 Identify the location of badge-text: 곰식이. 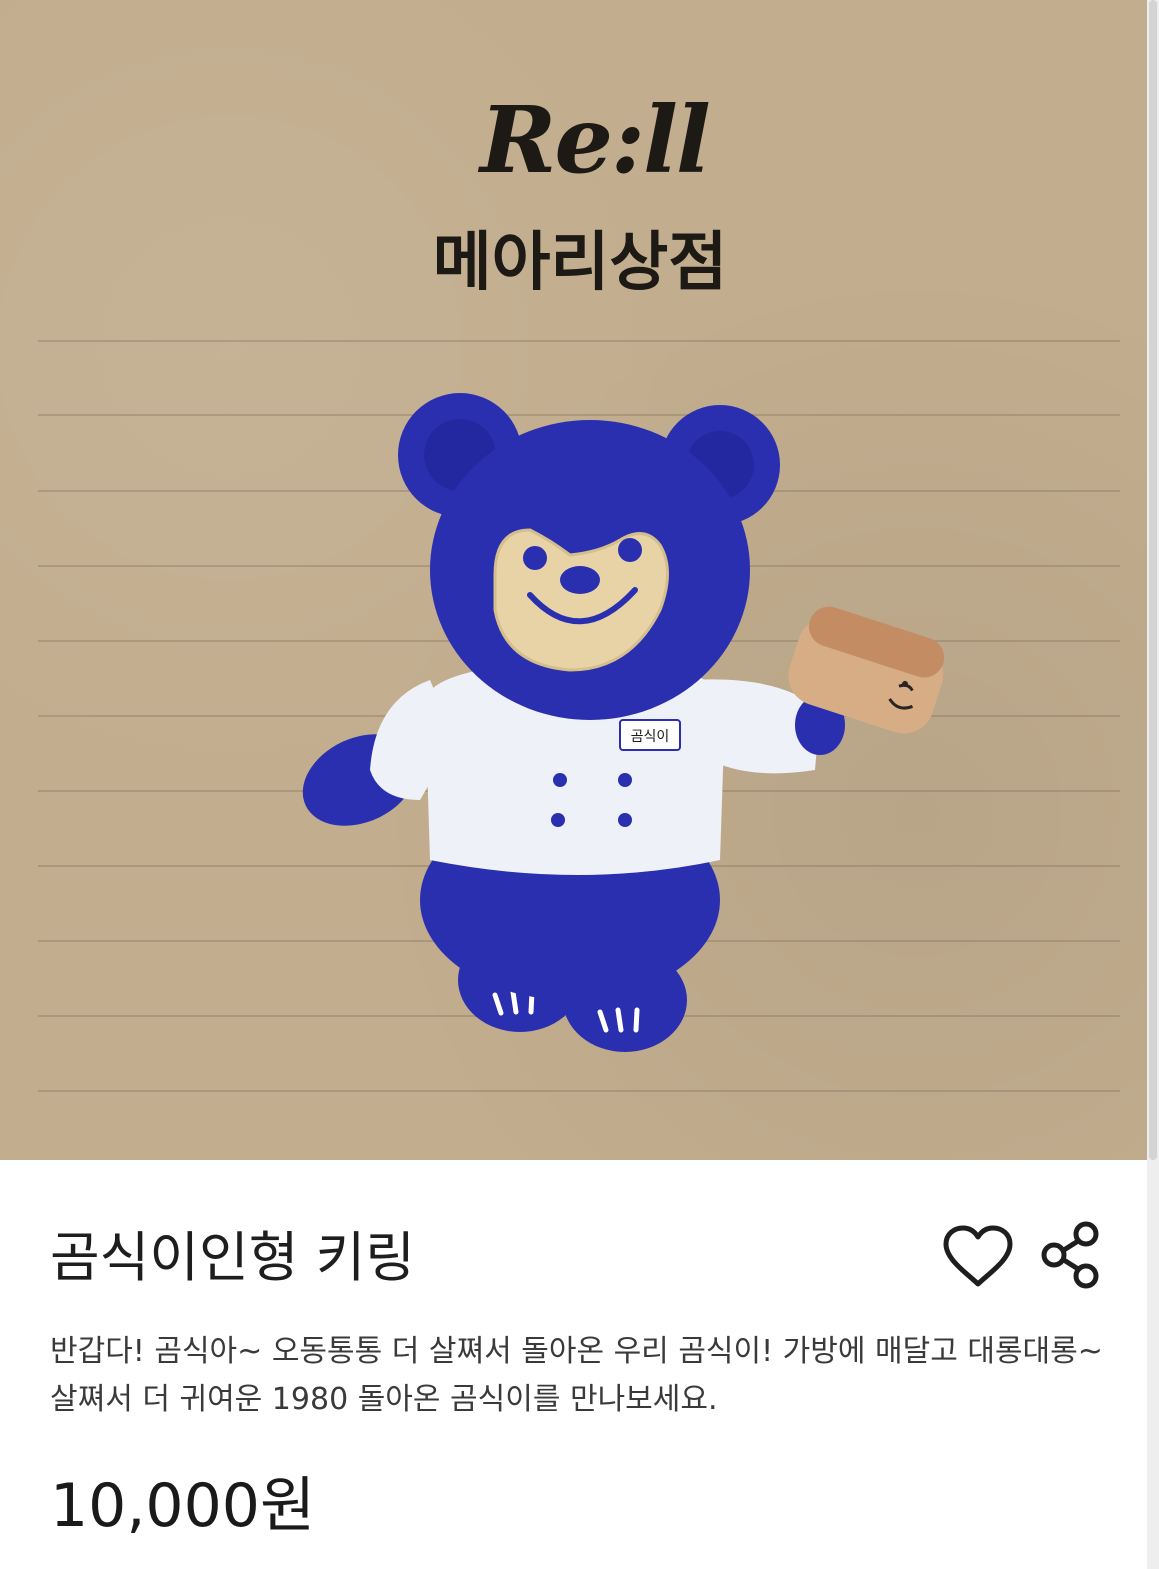
(650, 737).